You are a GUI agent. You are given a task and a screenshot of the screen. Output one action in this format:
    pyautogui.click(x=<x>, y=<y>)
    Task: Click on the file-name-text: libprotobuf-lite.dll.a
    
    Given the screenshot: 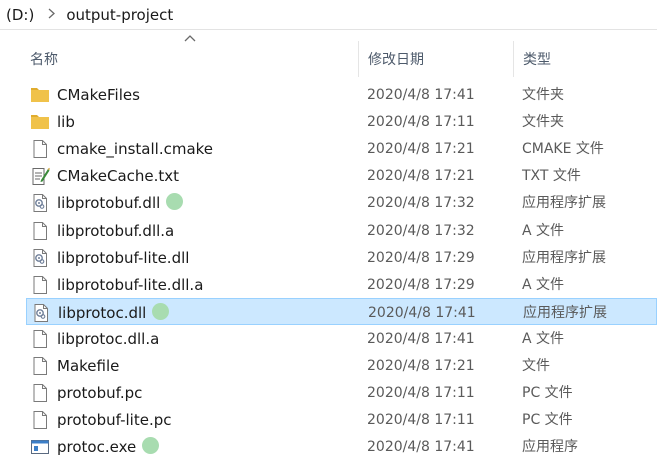 What is the action you would take?
    pyautogui.click(x=130, y=285)
    